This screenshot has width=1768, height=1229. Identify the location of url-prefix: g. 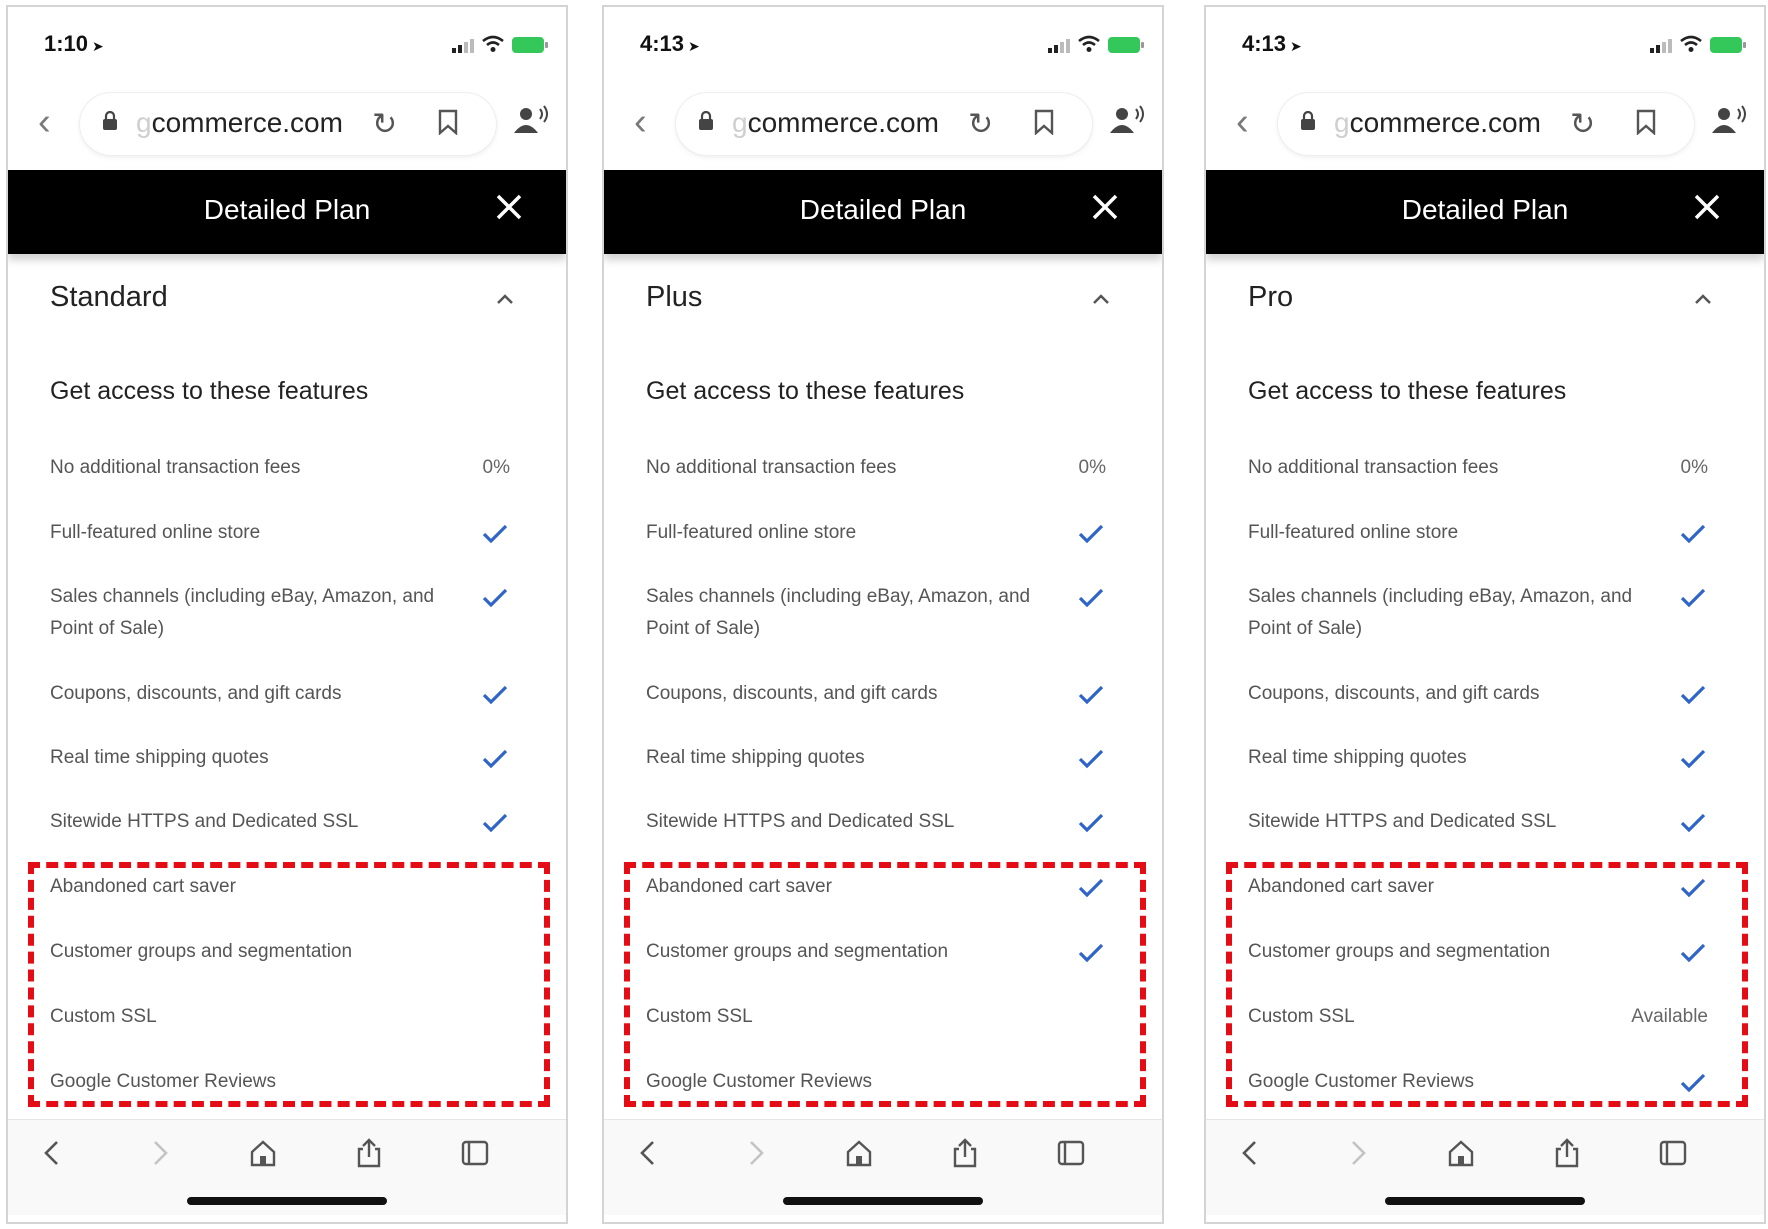
(144, 122).